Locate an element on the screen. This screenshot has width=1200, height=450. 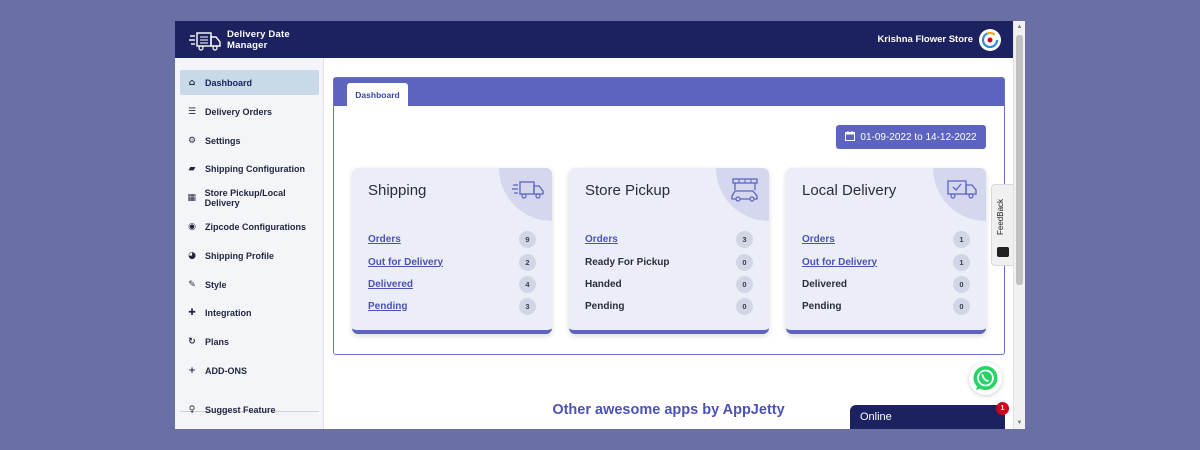
calendar-icon is located at coordinates (850, 137).